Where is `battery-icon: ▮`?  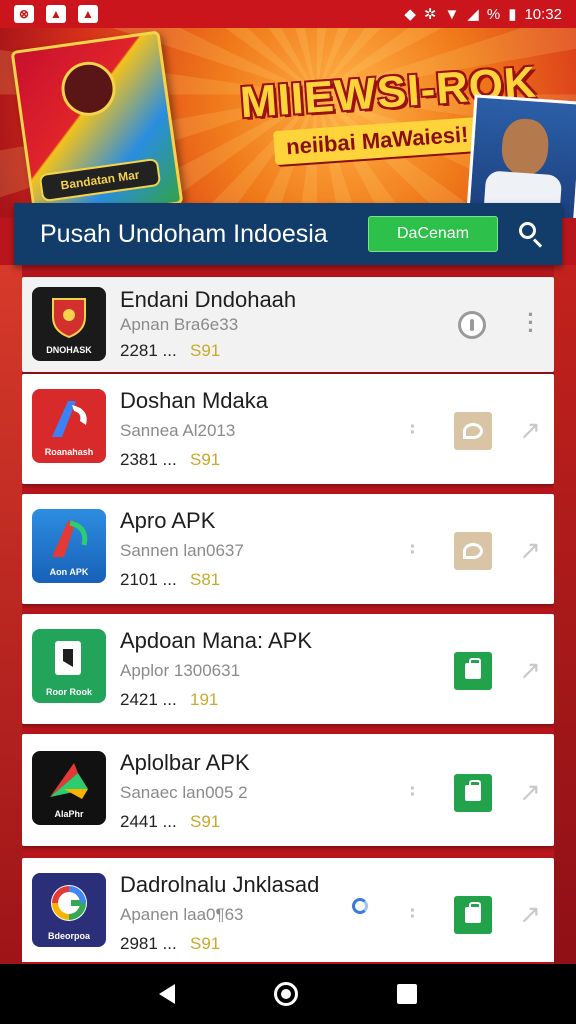 battery-icon: ▮ is located at coordinates (512, 14).